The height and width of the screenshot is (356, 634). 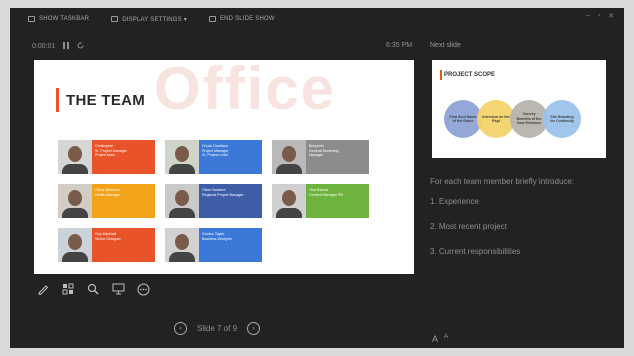 I want to click on member-info-line: Sr. Project Lead, so click(x=215, y=155).